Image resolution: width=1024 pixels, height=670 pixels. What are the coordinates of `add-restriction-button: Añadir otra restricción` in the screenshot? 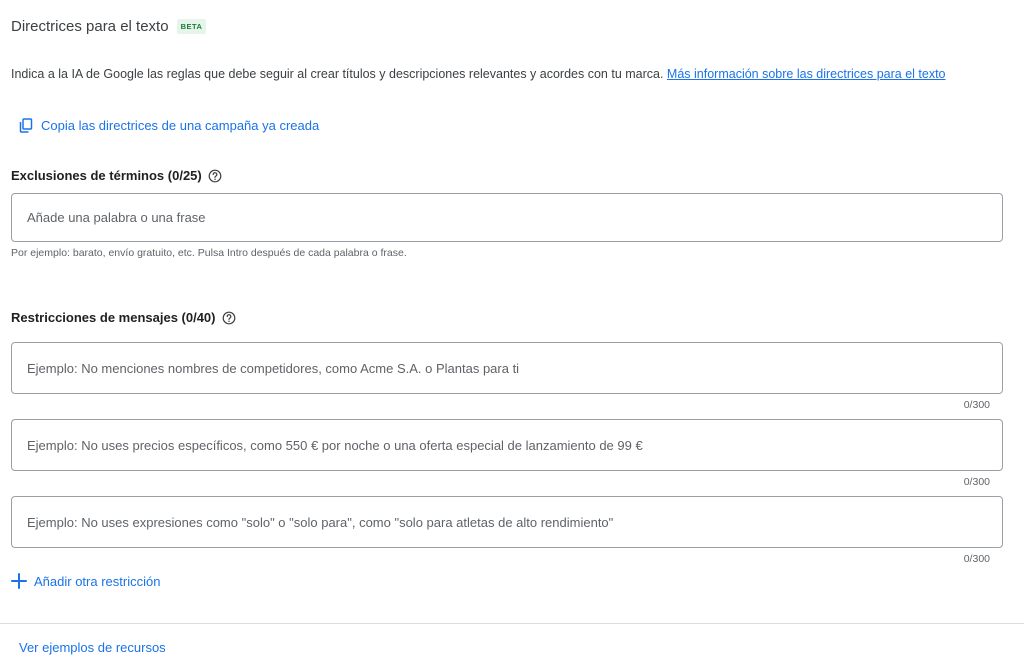 It's located at (85, 581).